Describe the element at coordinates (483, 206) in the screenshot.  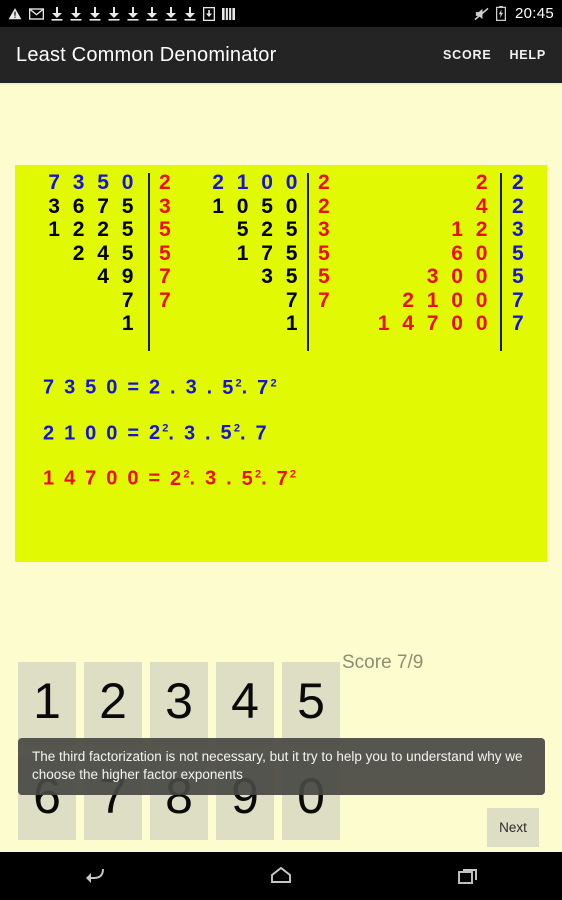
I see `factor-cell: 4` at that location.